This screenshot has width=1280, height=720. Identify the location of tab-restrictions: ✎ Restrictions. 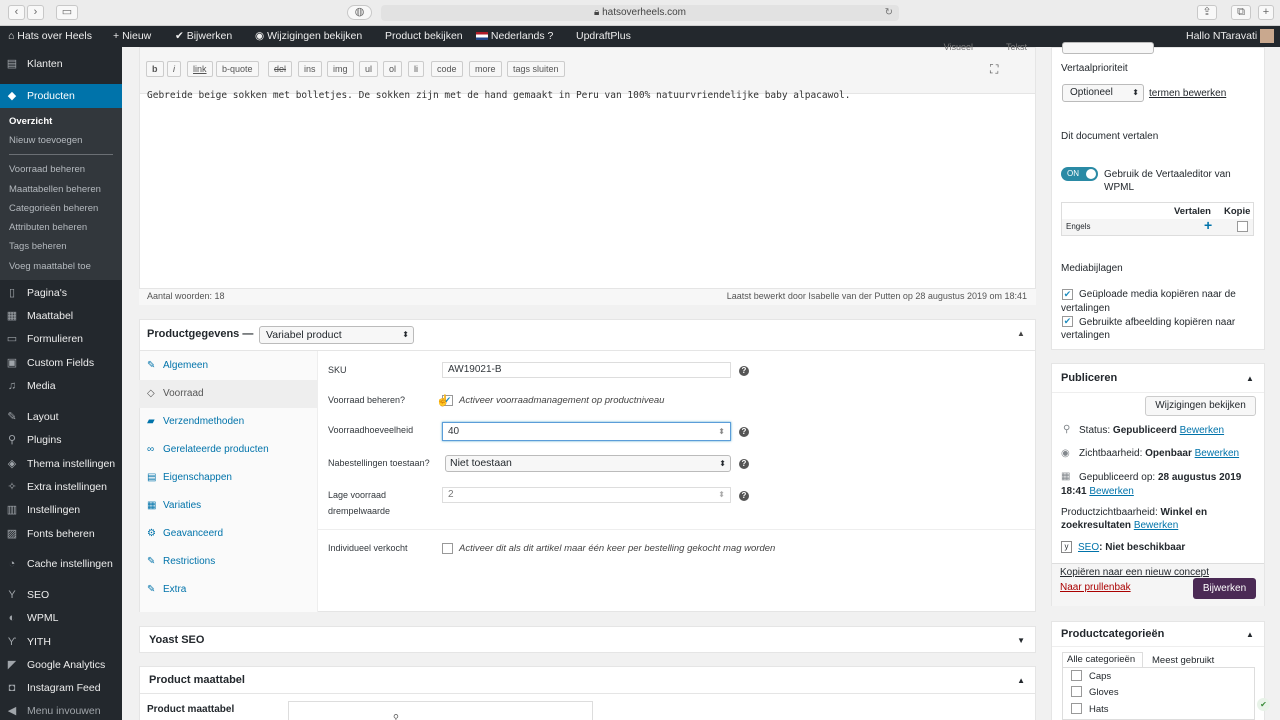
(228, 562).